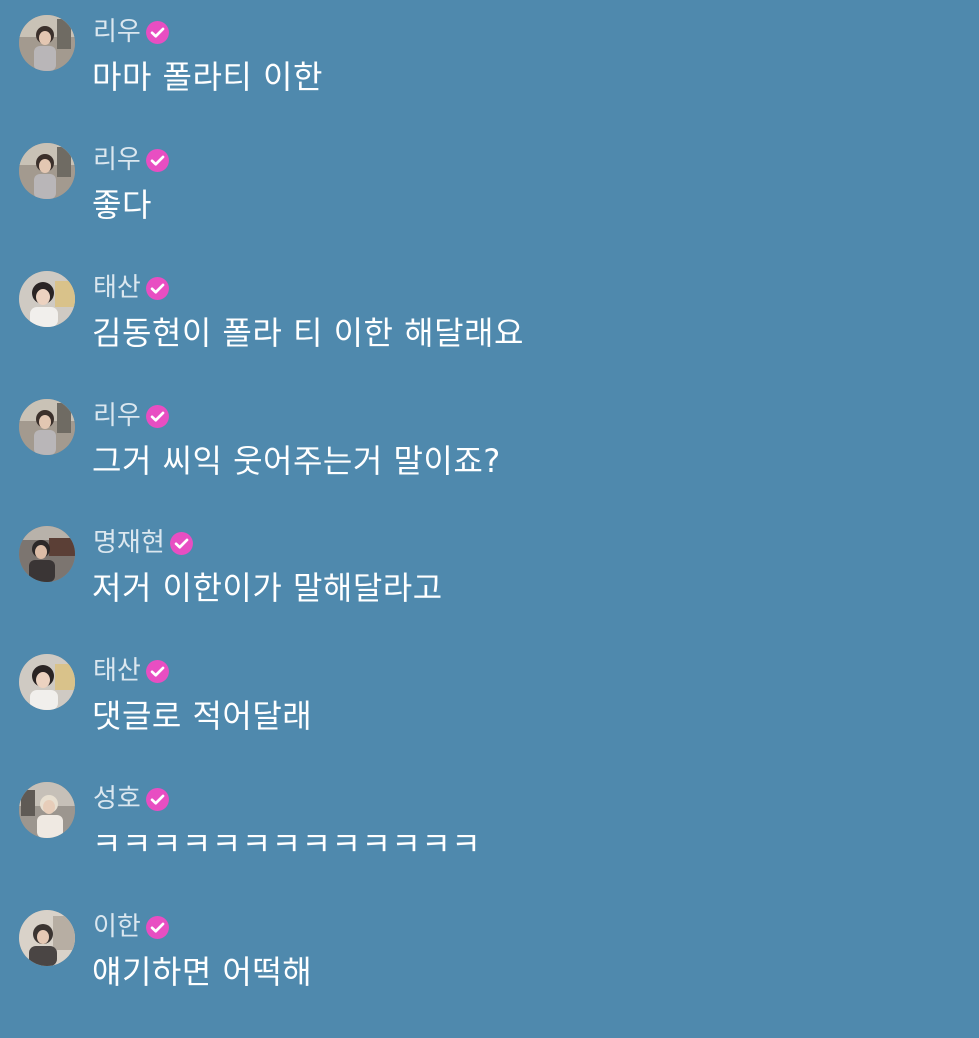 This screenshot has height=1038, width=979. Describe the element at coordinates (287, 844) in the screenshot. I see `message-text: ㅋㅋㅋㅋㅋㅋㅋㅋㅋㅋㅋㅋㅋ` at that location.